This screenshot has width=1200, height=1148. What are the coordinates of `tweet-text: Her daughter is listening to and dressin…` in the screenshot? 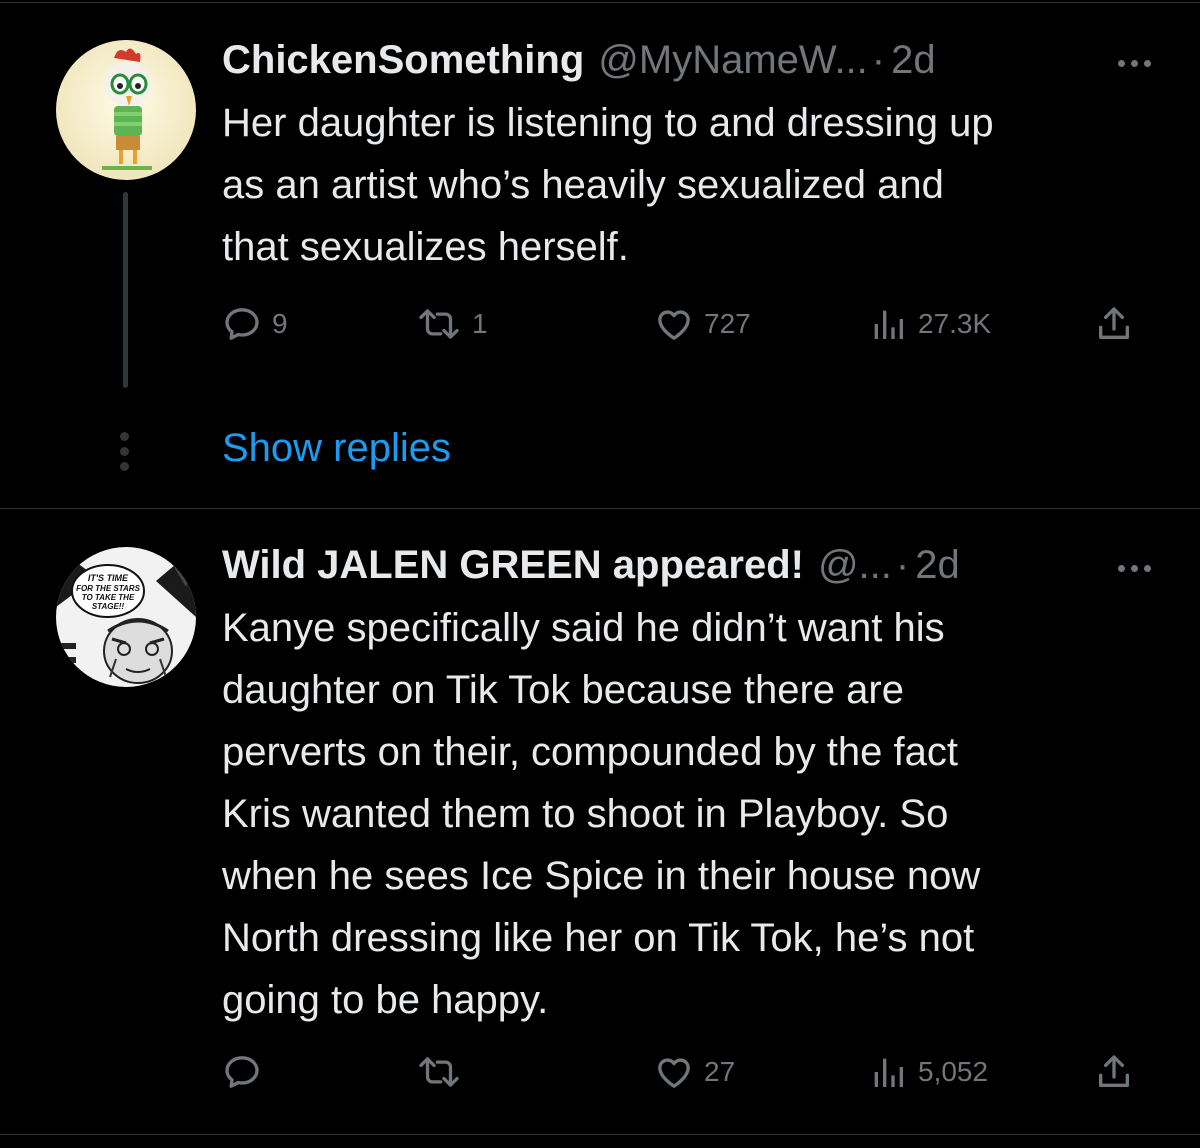 It's located at (608, 185).